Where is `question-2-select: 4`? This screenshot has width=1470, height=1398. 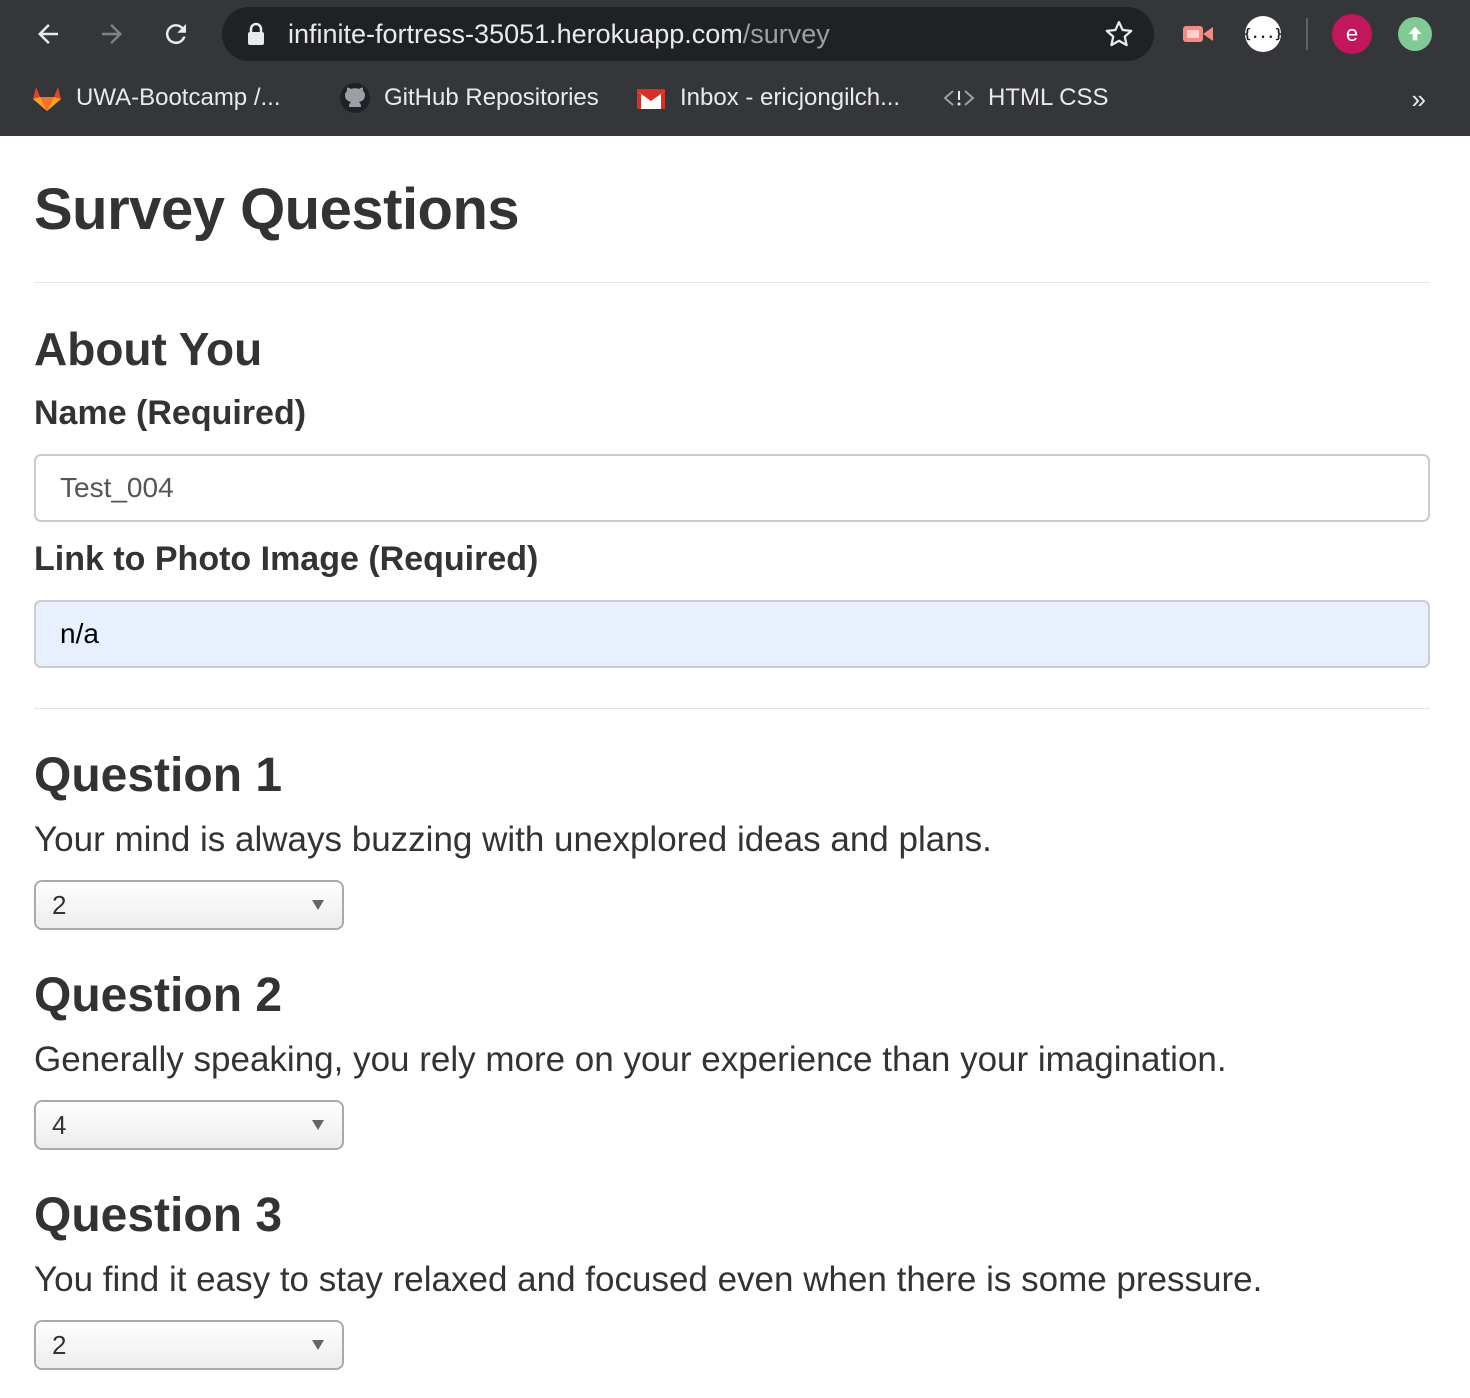 question-2-select: 4 is located at coordinates (189, 1125).